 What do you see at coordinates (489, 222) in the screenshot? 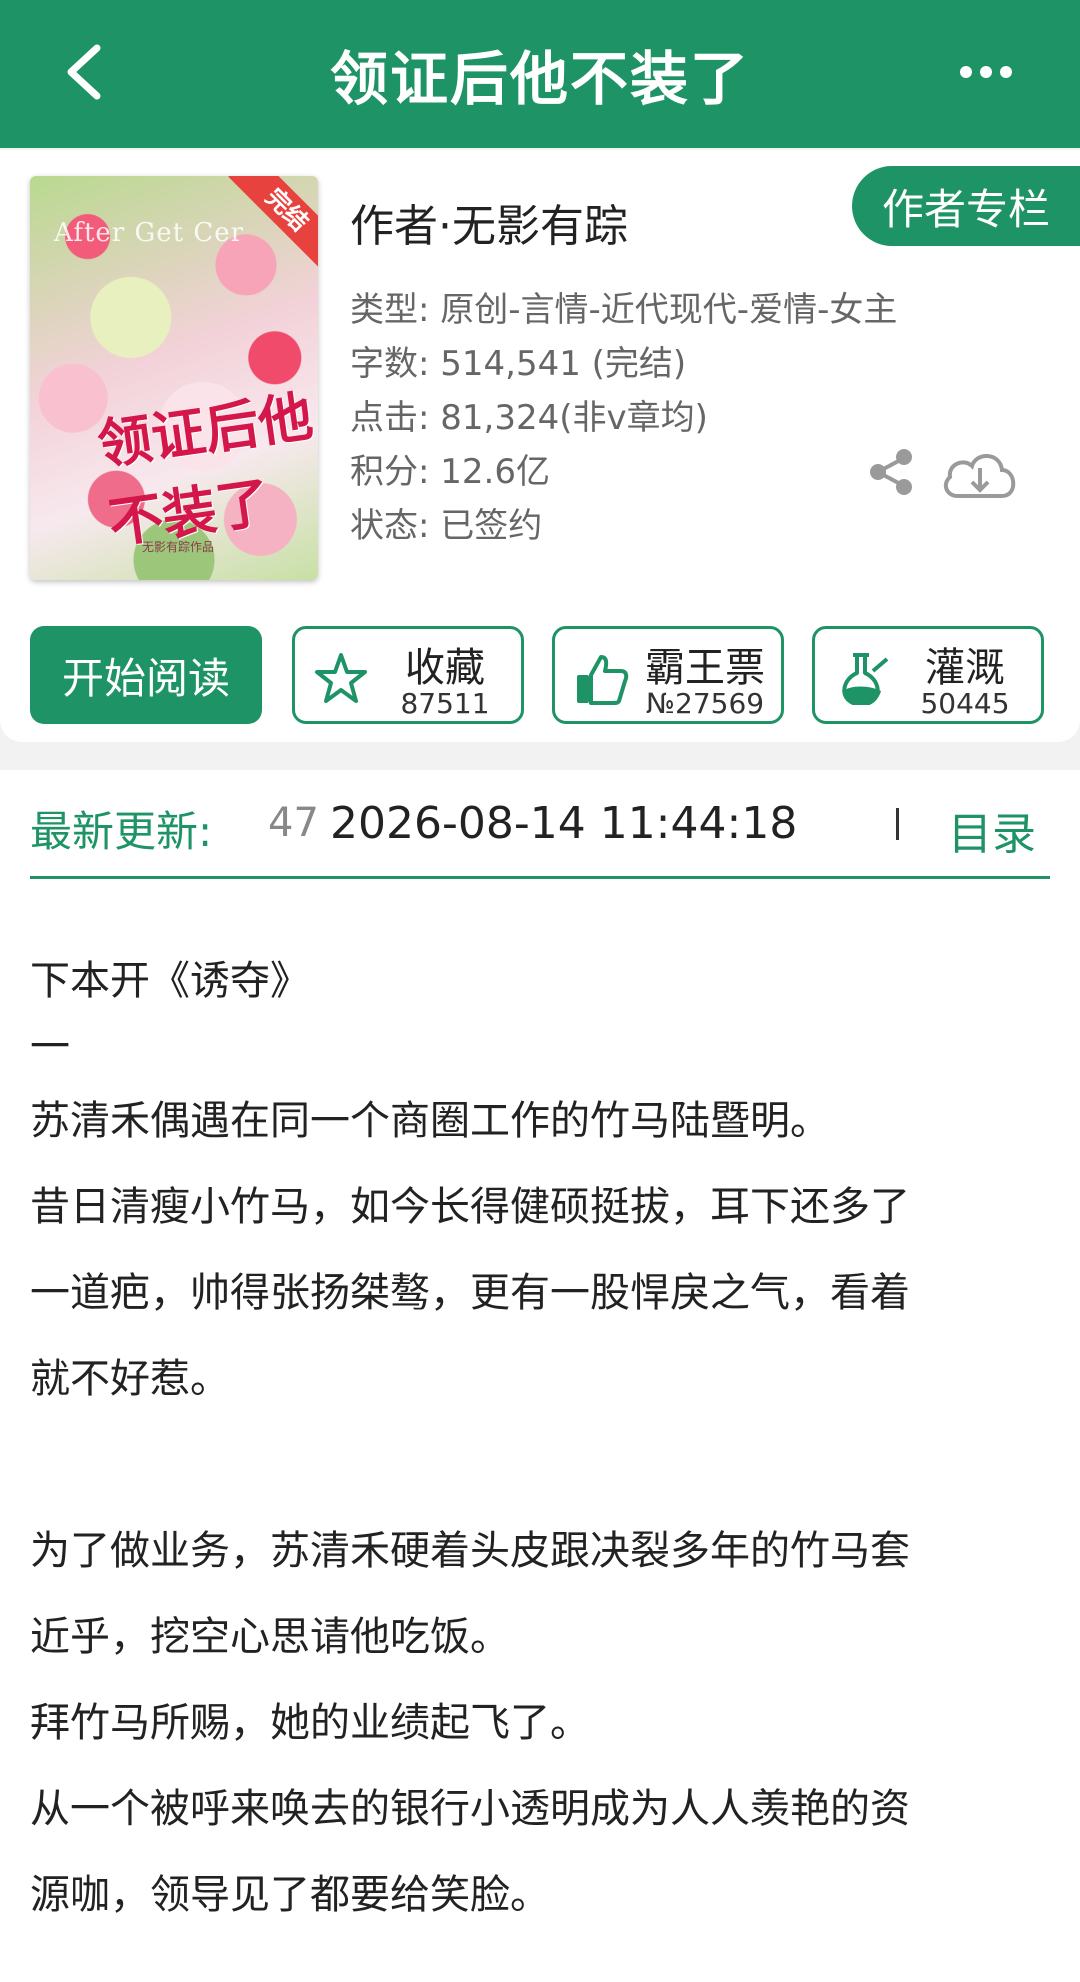
I see `author-name: 作者·无影有踪` at bounding box center [489, 222].